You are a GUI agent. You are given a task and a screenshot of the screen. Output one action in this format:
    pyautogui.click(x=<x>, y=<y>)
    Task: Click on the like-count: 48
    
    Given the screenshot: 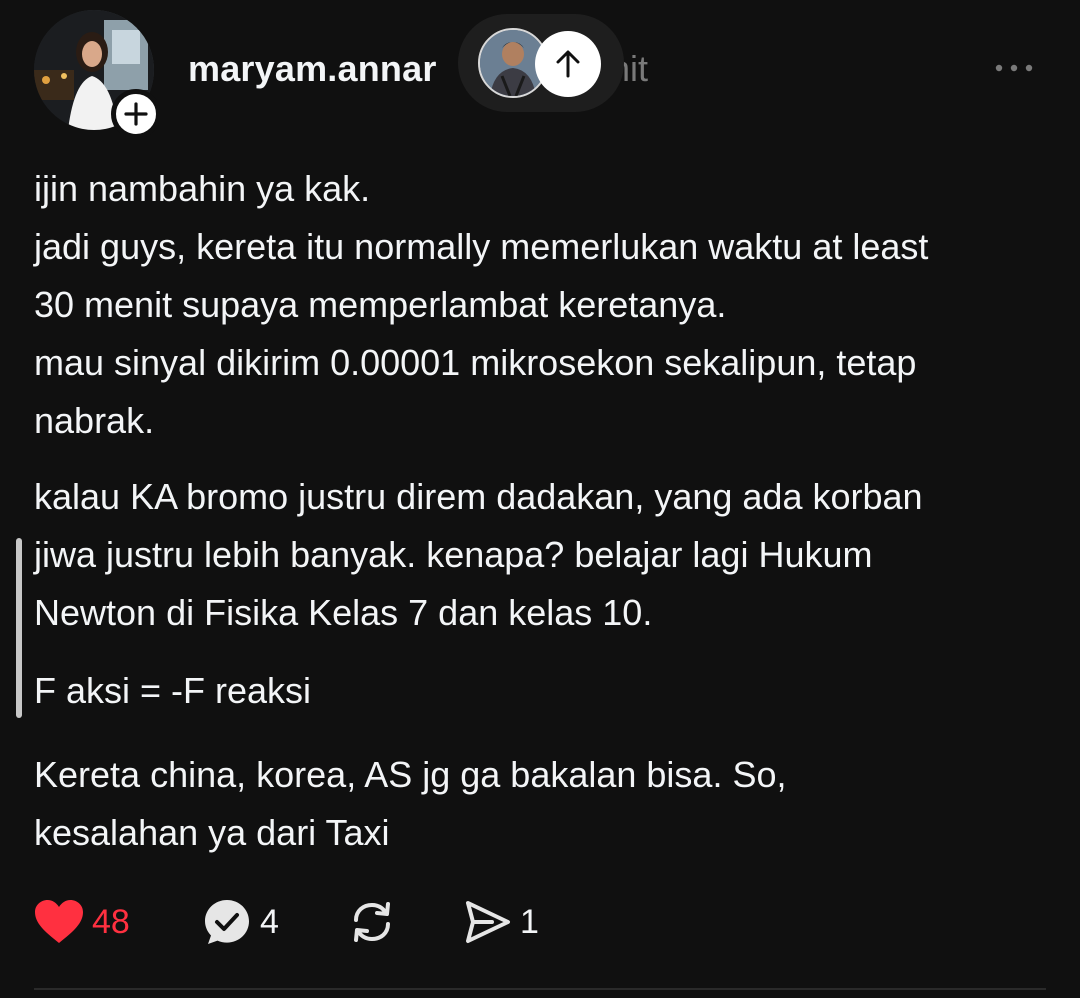 What is the action you would take?
    pyautogui.click(x=111, y=921)
    